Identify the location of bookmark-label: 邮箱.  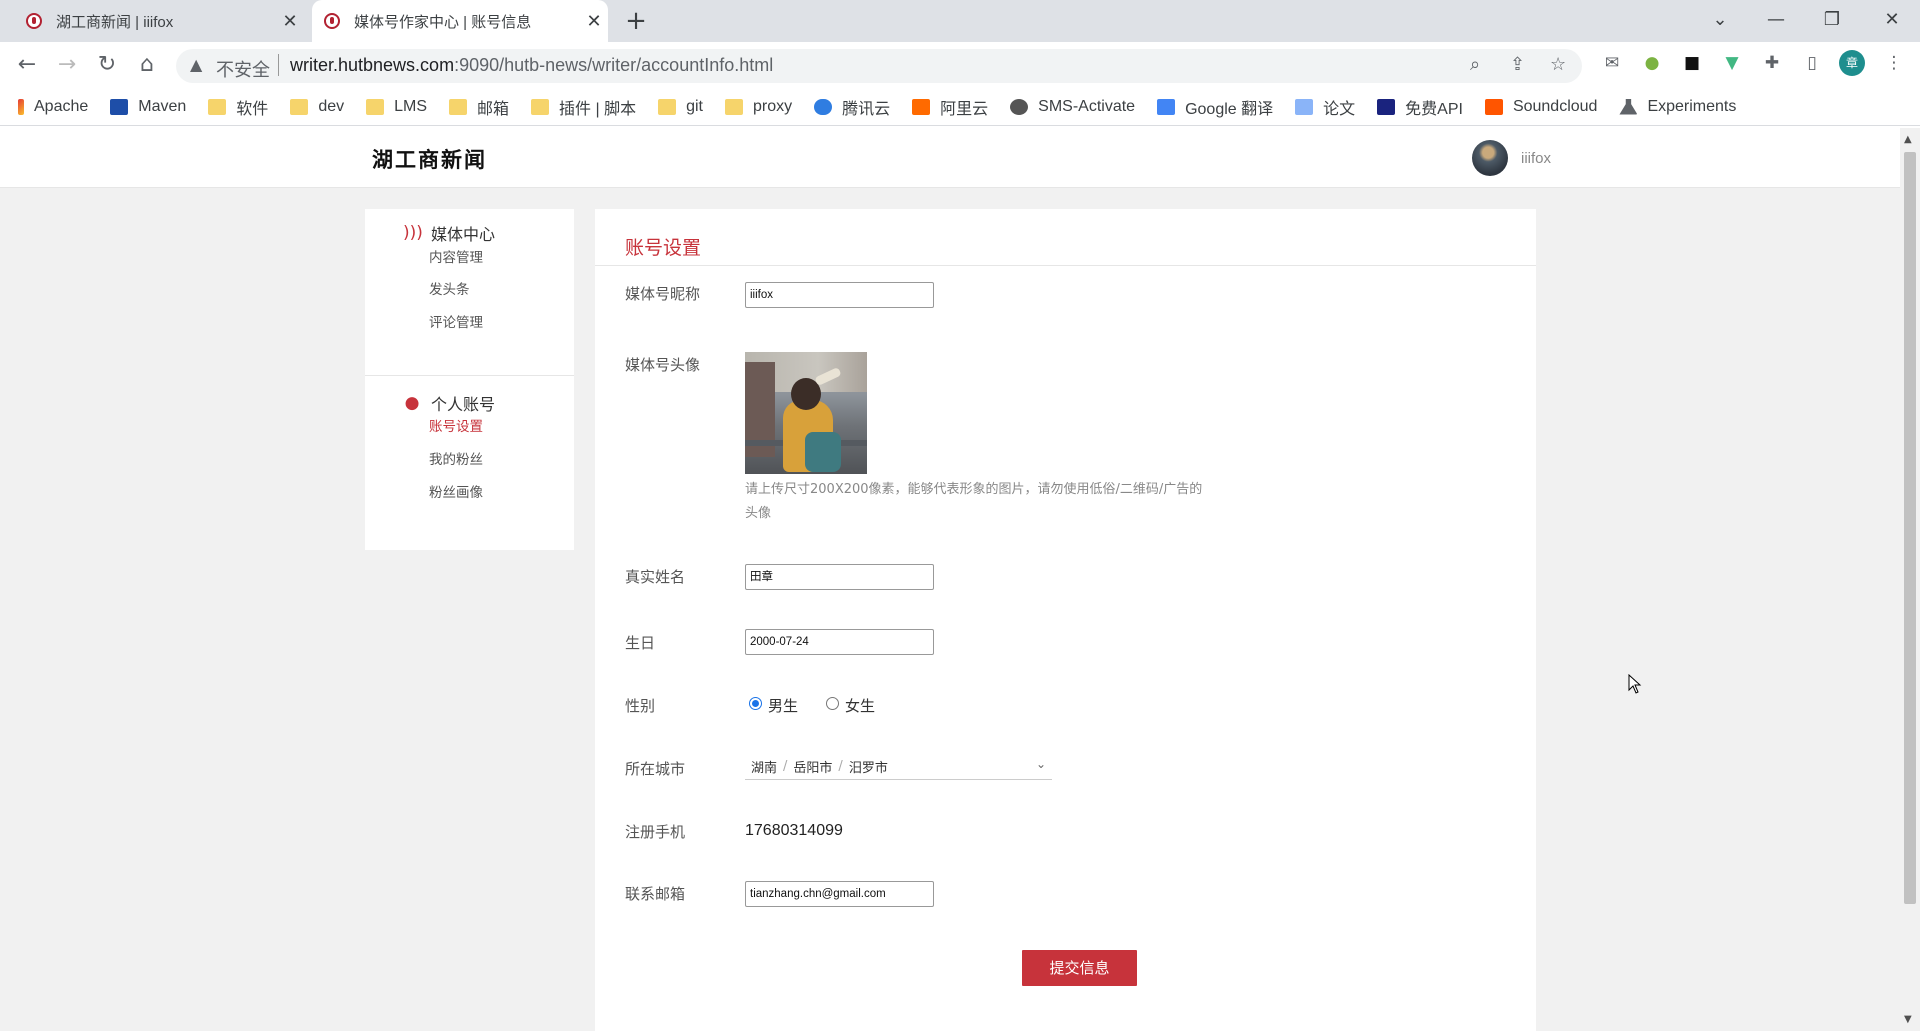
(493, 109).